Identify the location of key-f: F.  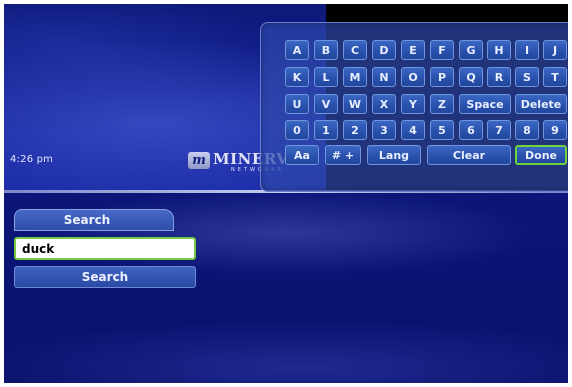
(442, 50).